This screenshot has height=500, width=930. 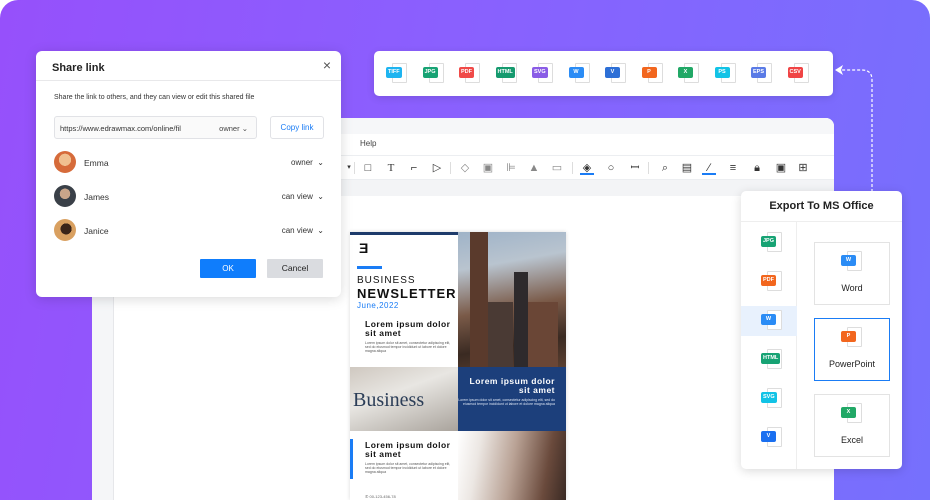 I want to click on format-tiff-icon: TIFF, so click(x=397, y=74).